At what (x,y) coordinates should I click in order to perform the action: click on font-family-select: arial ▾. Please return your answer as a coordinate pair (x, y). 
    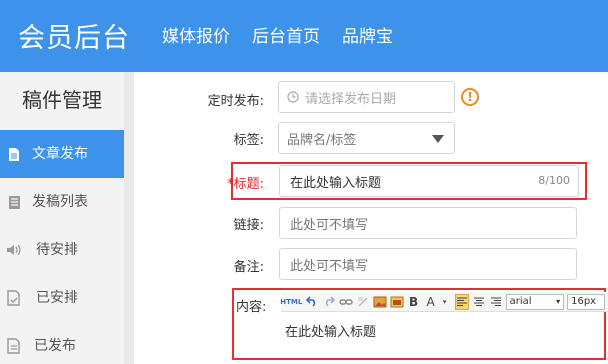
    Looking at the image, I should click on (535, 301).